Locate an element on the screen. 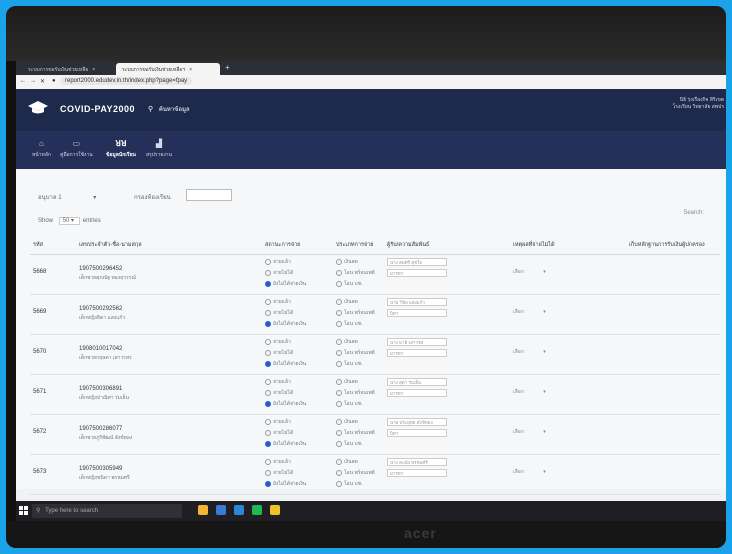 This screenshot has height=554, width=732. close-icon: ✕ is located at coordinates (42, 81).